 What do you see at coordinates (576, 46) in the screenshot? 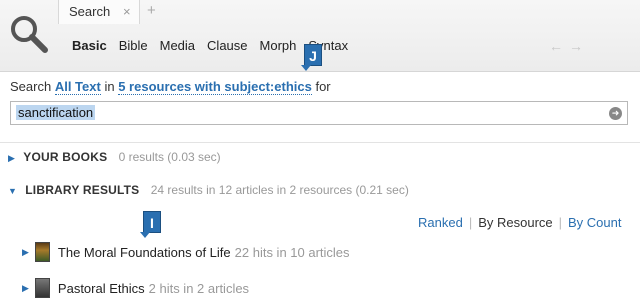
I see `forward-arrow-icon: →` at bounding box center [576, 46].